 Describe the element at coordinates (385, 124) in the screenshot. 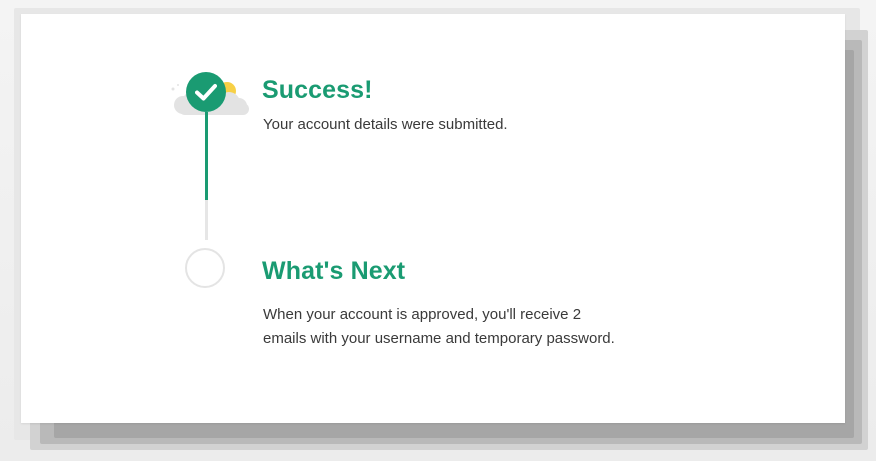

I see `step-description-success: Your account details were submitted.` at that location.